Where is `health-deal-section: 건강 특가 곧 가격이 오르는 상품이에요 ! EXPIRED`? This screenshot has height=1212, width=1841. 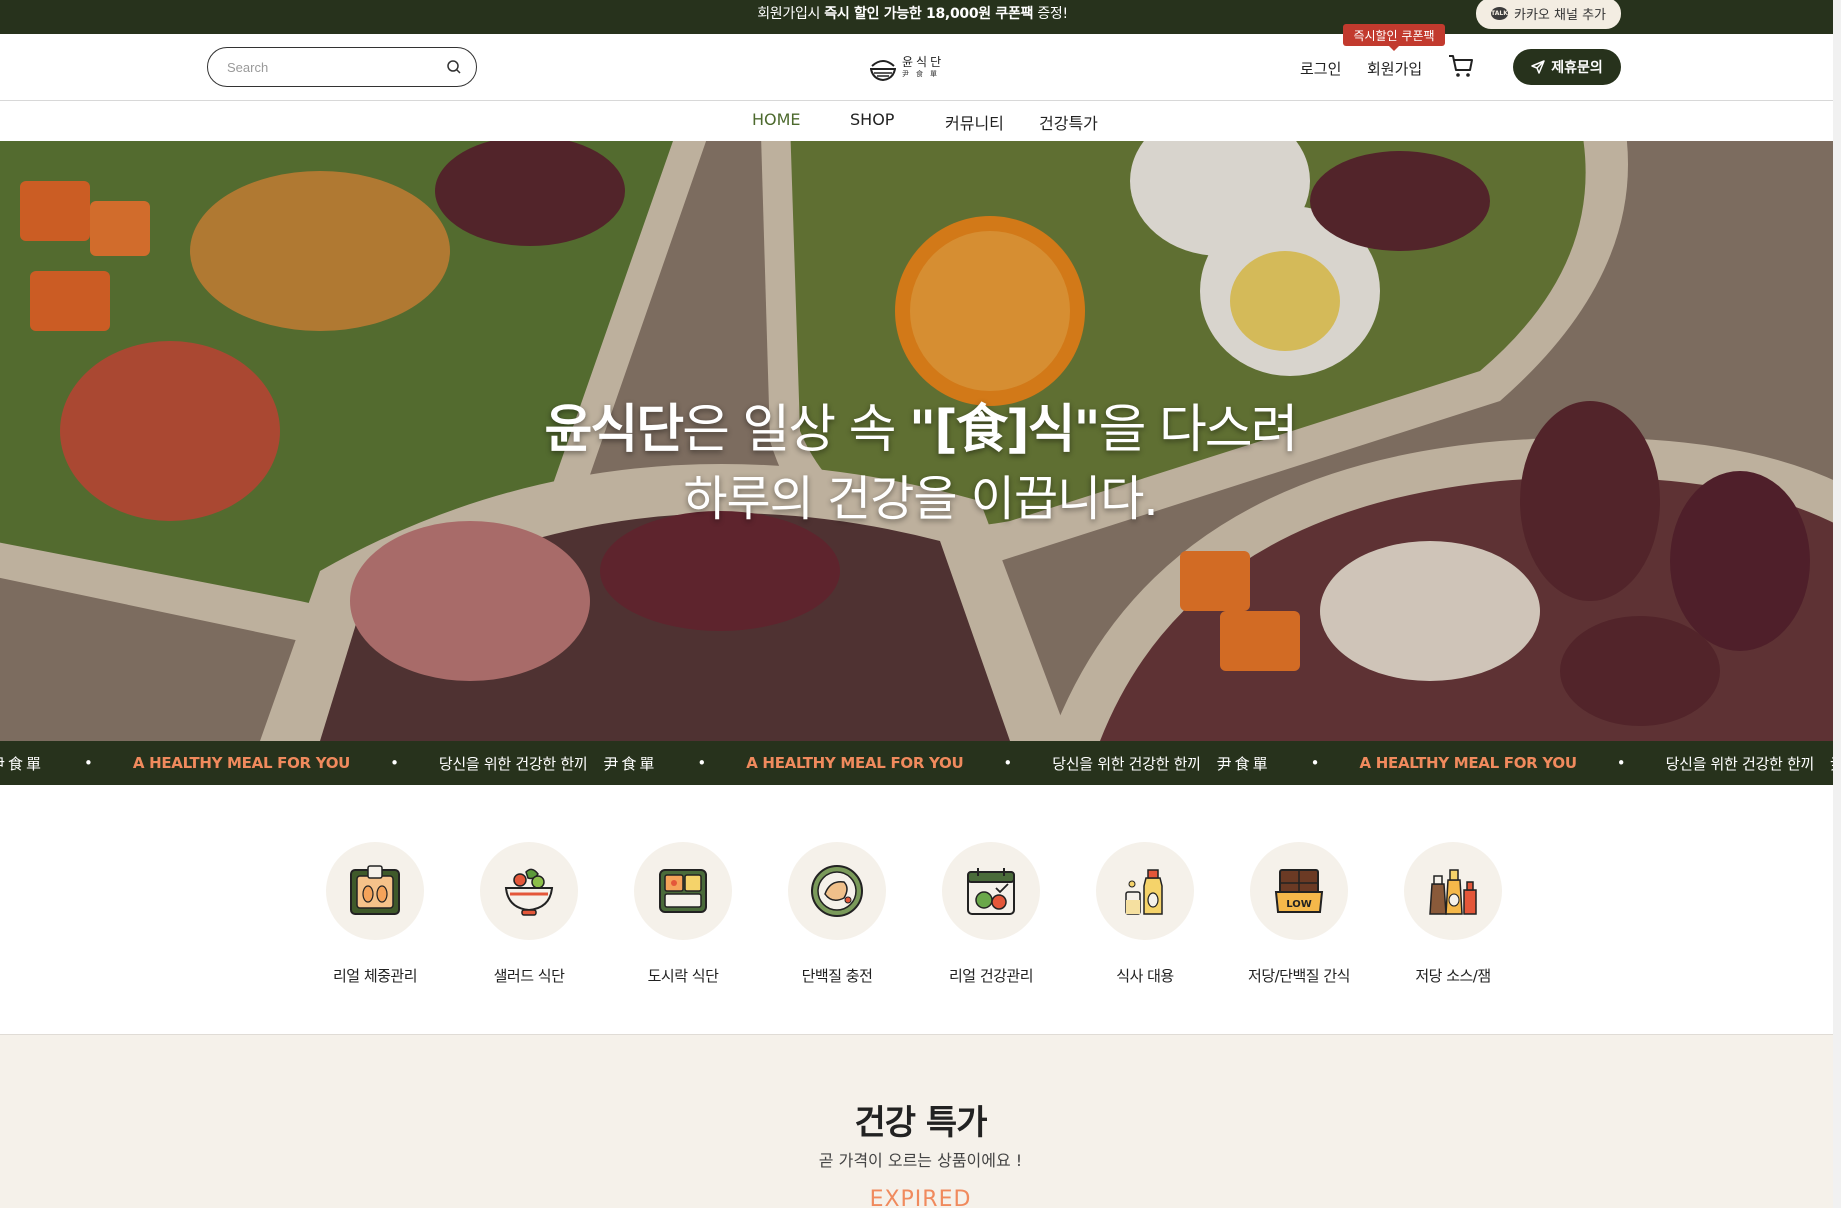
health-deal-section: 건강 특가 곧 가격이 오르는 상품이에요 ! EXPIRED is located at coordinates (920, 1123).